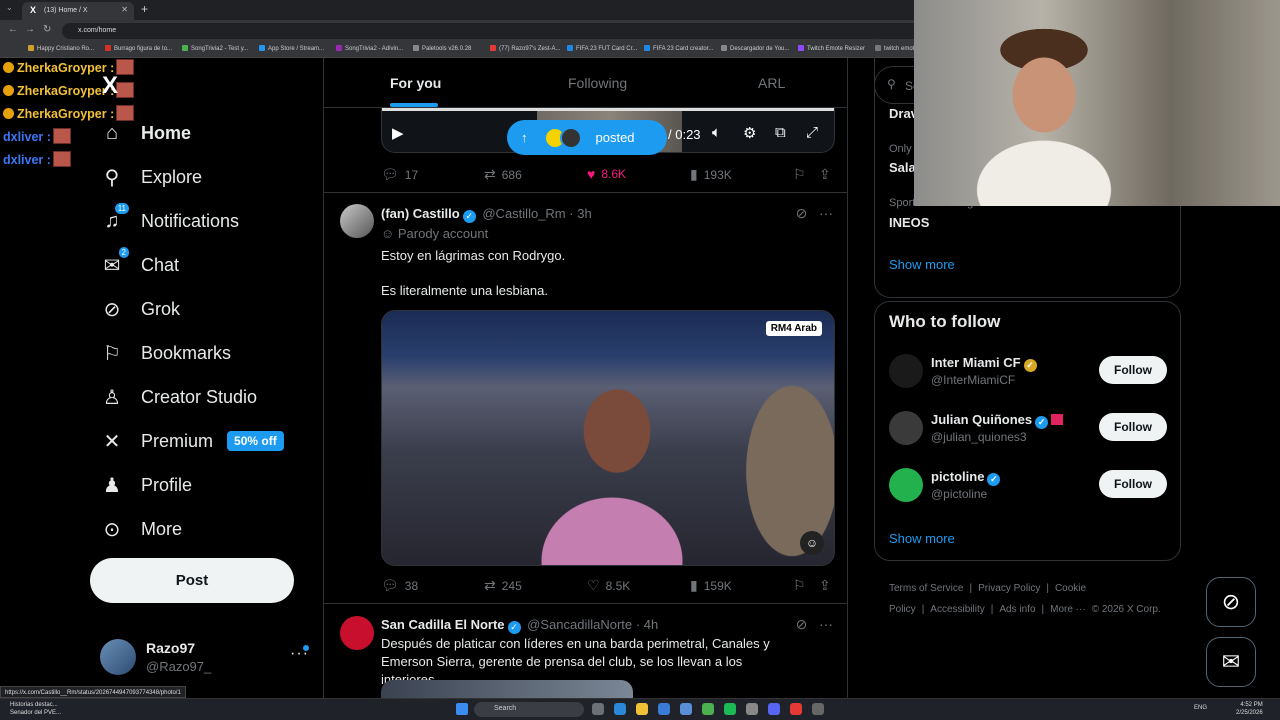 The height and width of the screenshot is (720, 1280). Describe the element at coordinates (584, 213) in the screenshot. I see `tweet-time: 3h` at that location.